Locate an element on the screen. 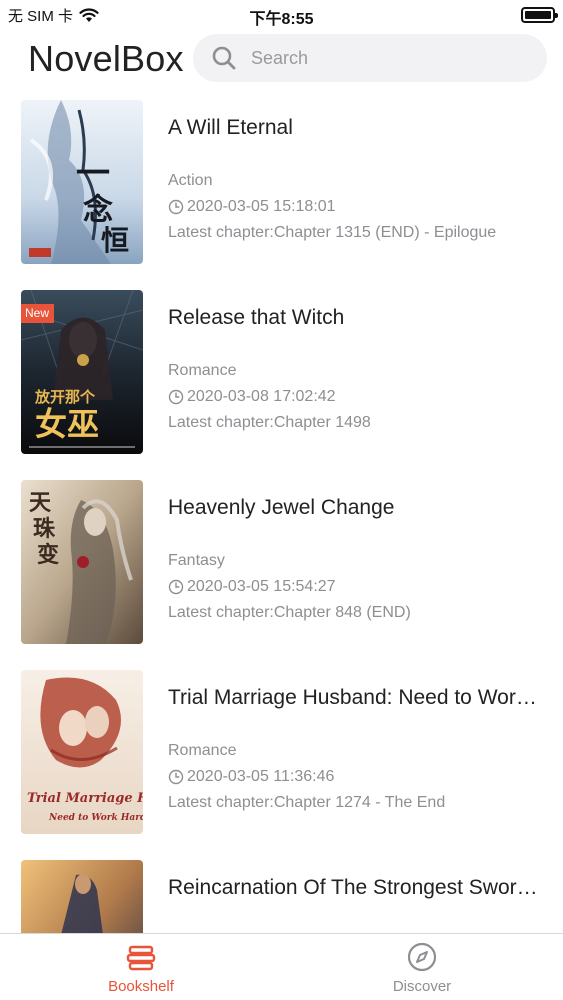  book-updated-text: 2020-03-05 15:54:27 is located at coordinates (261, 586).